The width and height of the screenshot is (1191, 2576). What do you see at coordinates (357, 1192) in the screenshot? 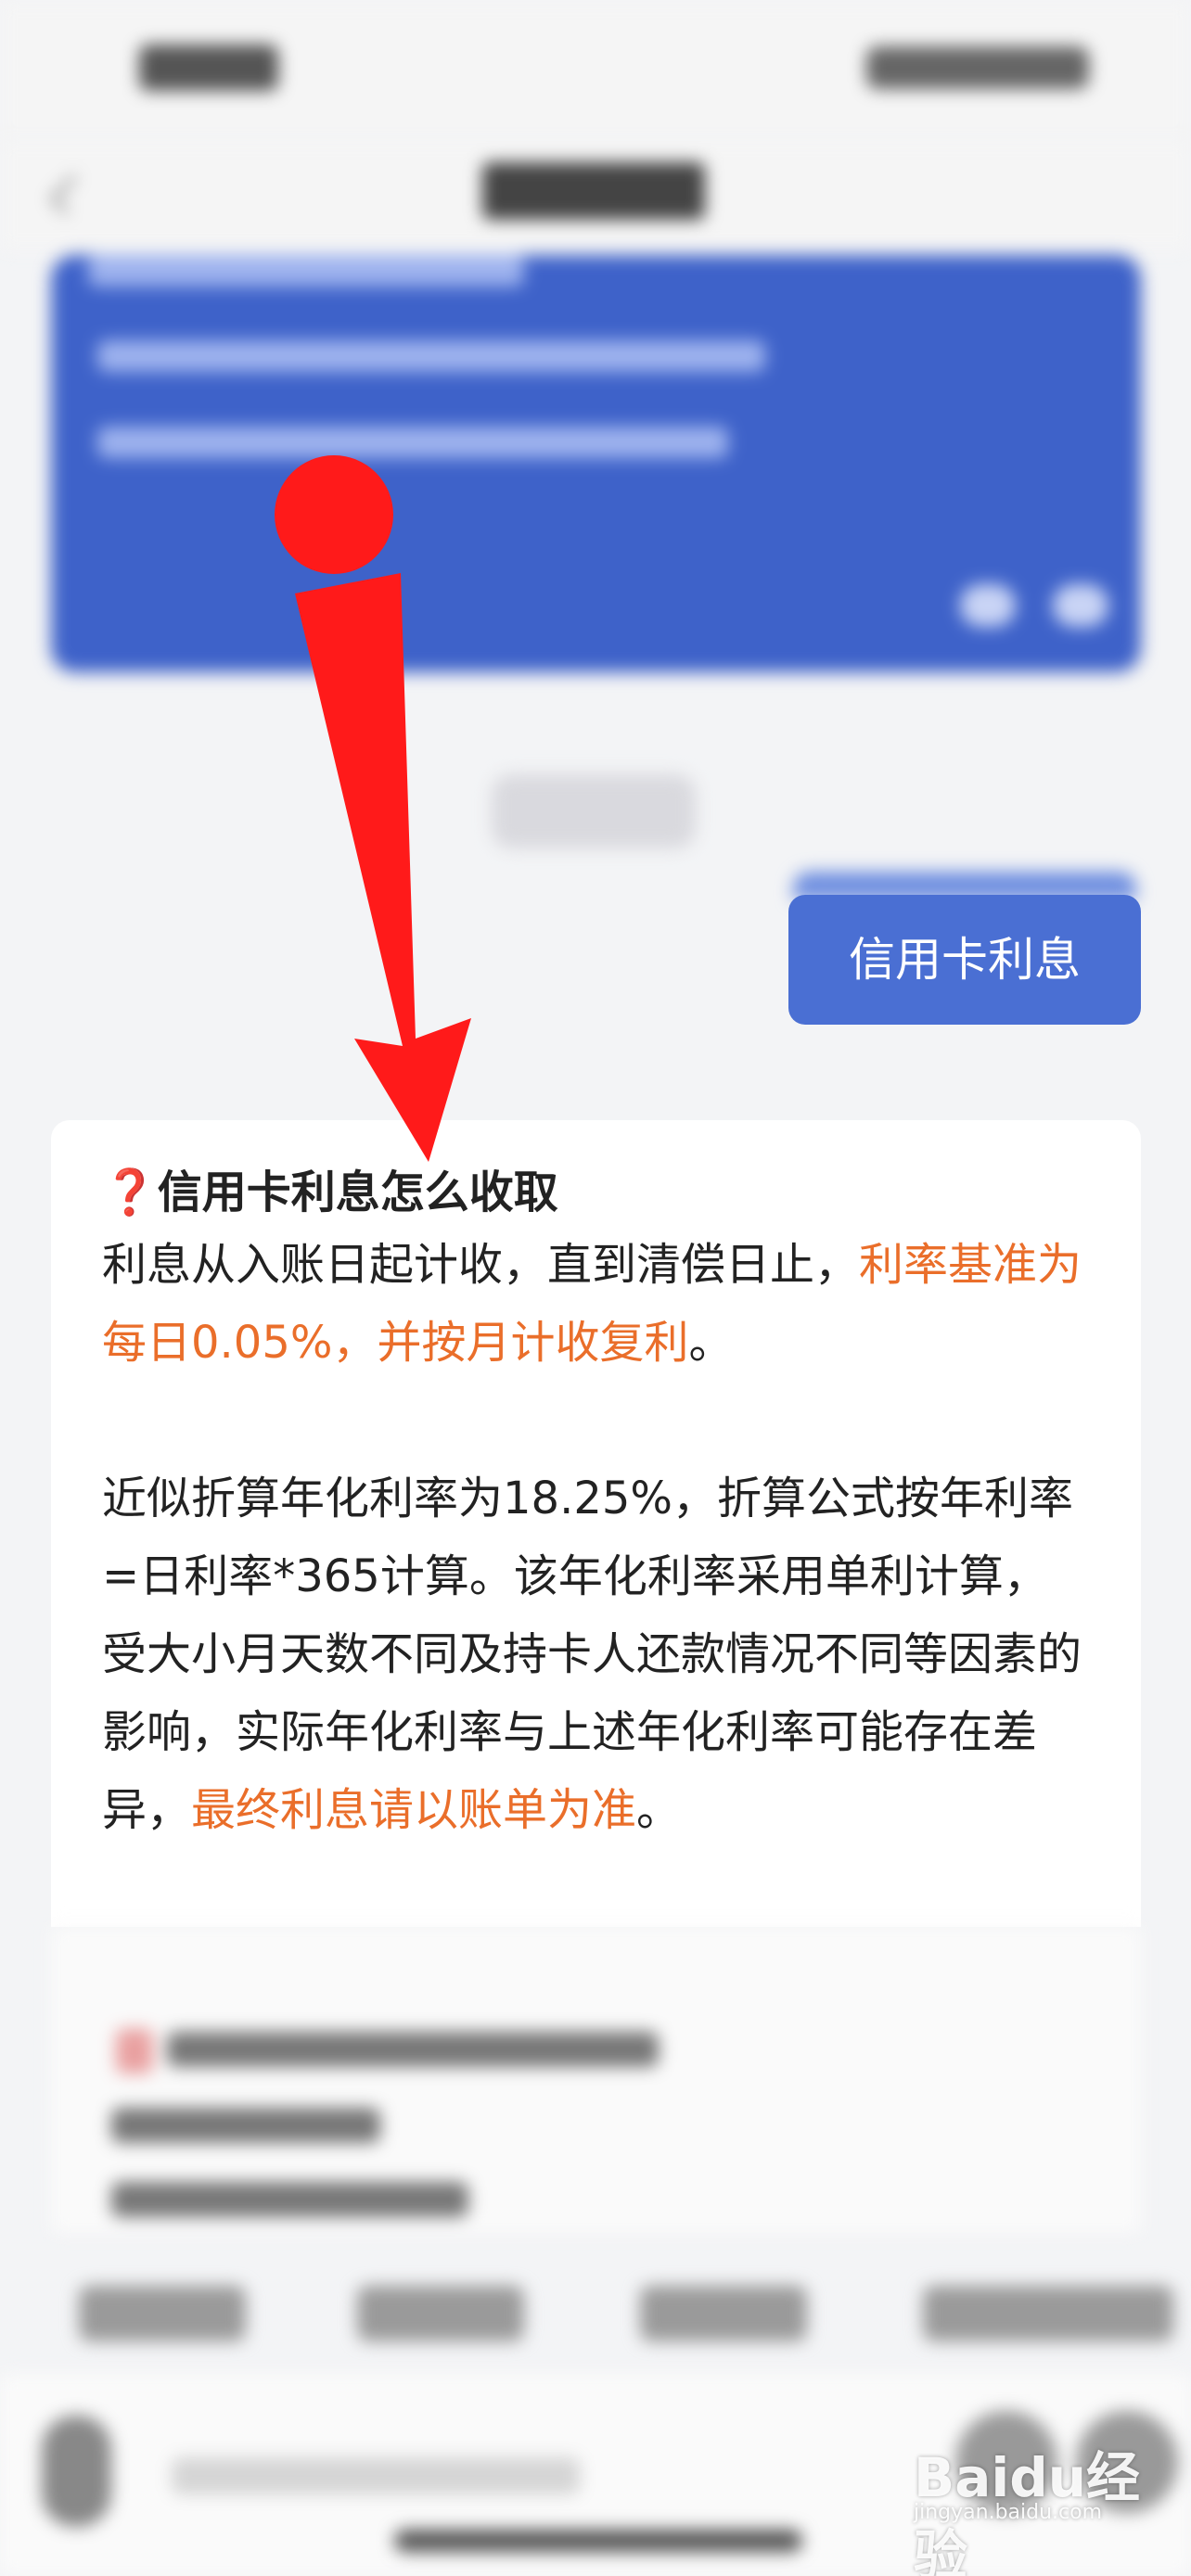
I see `answer-title-text: 信用卡利息怎么收取` at bounding box center [357, 1192].